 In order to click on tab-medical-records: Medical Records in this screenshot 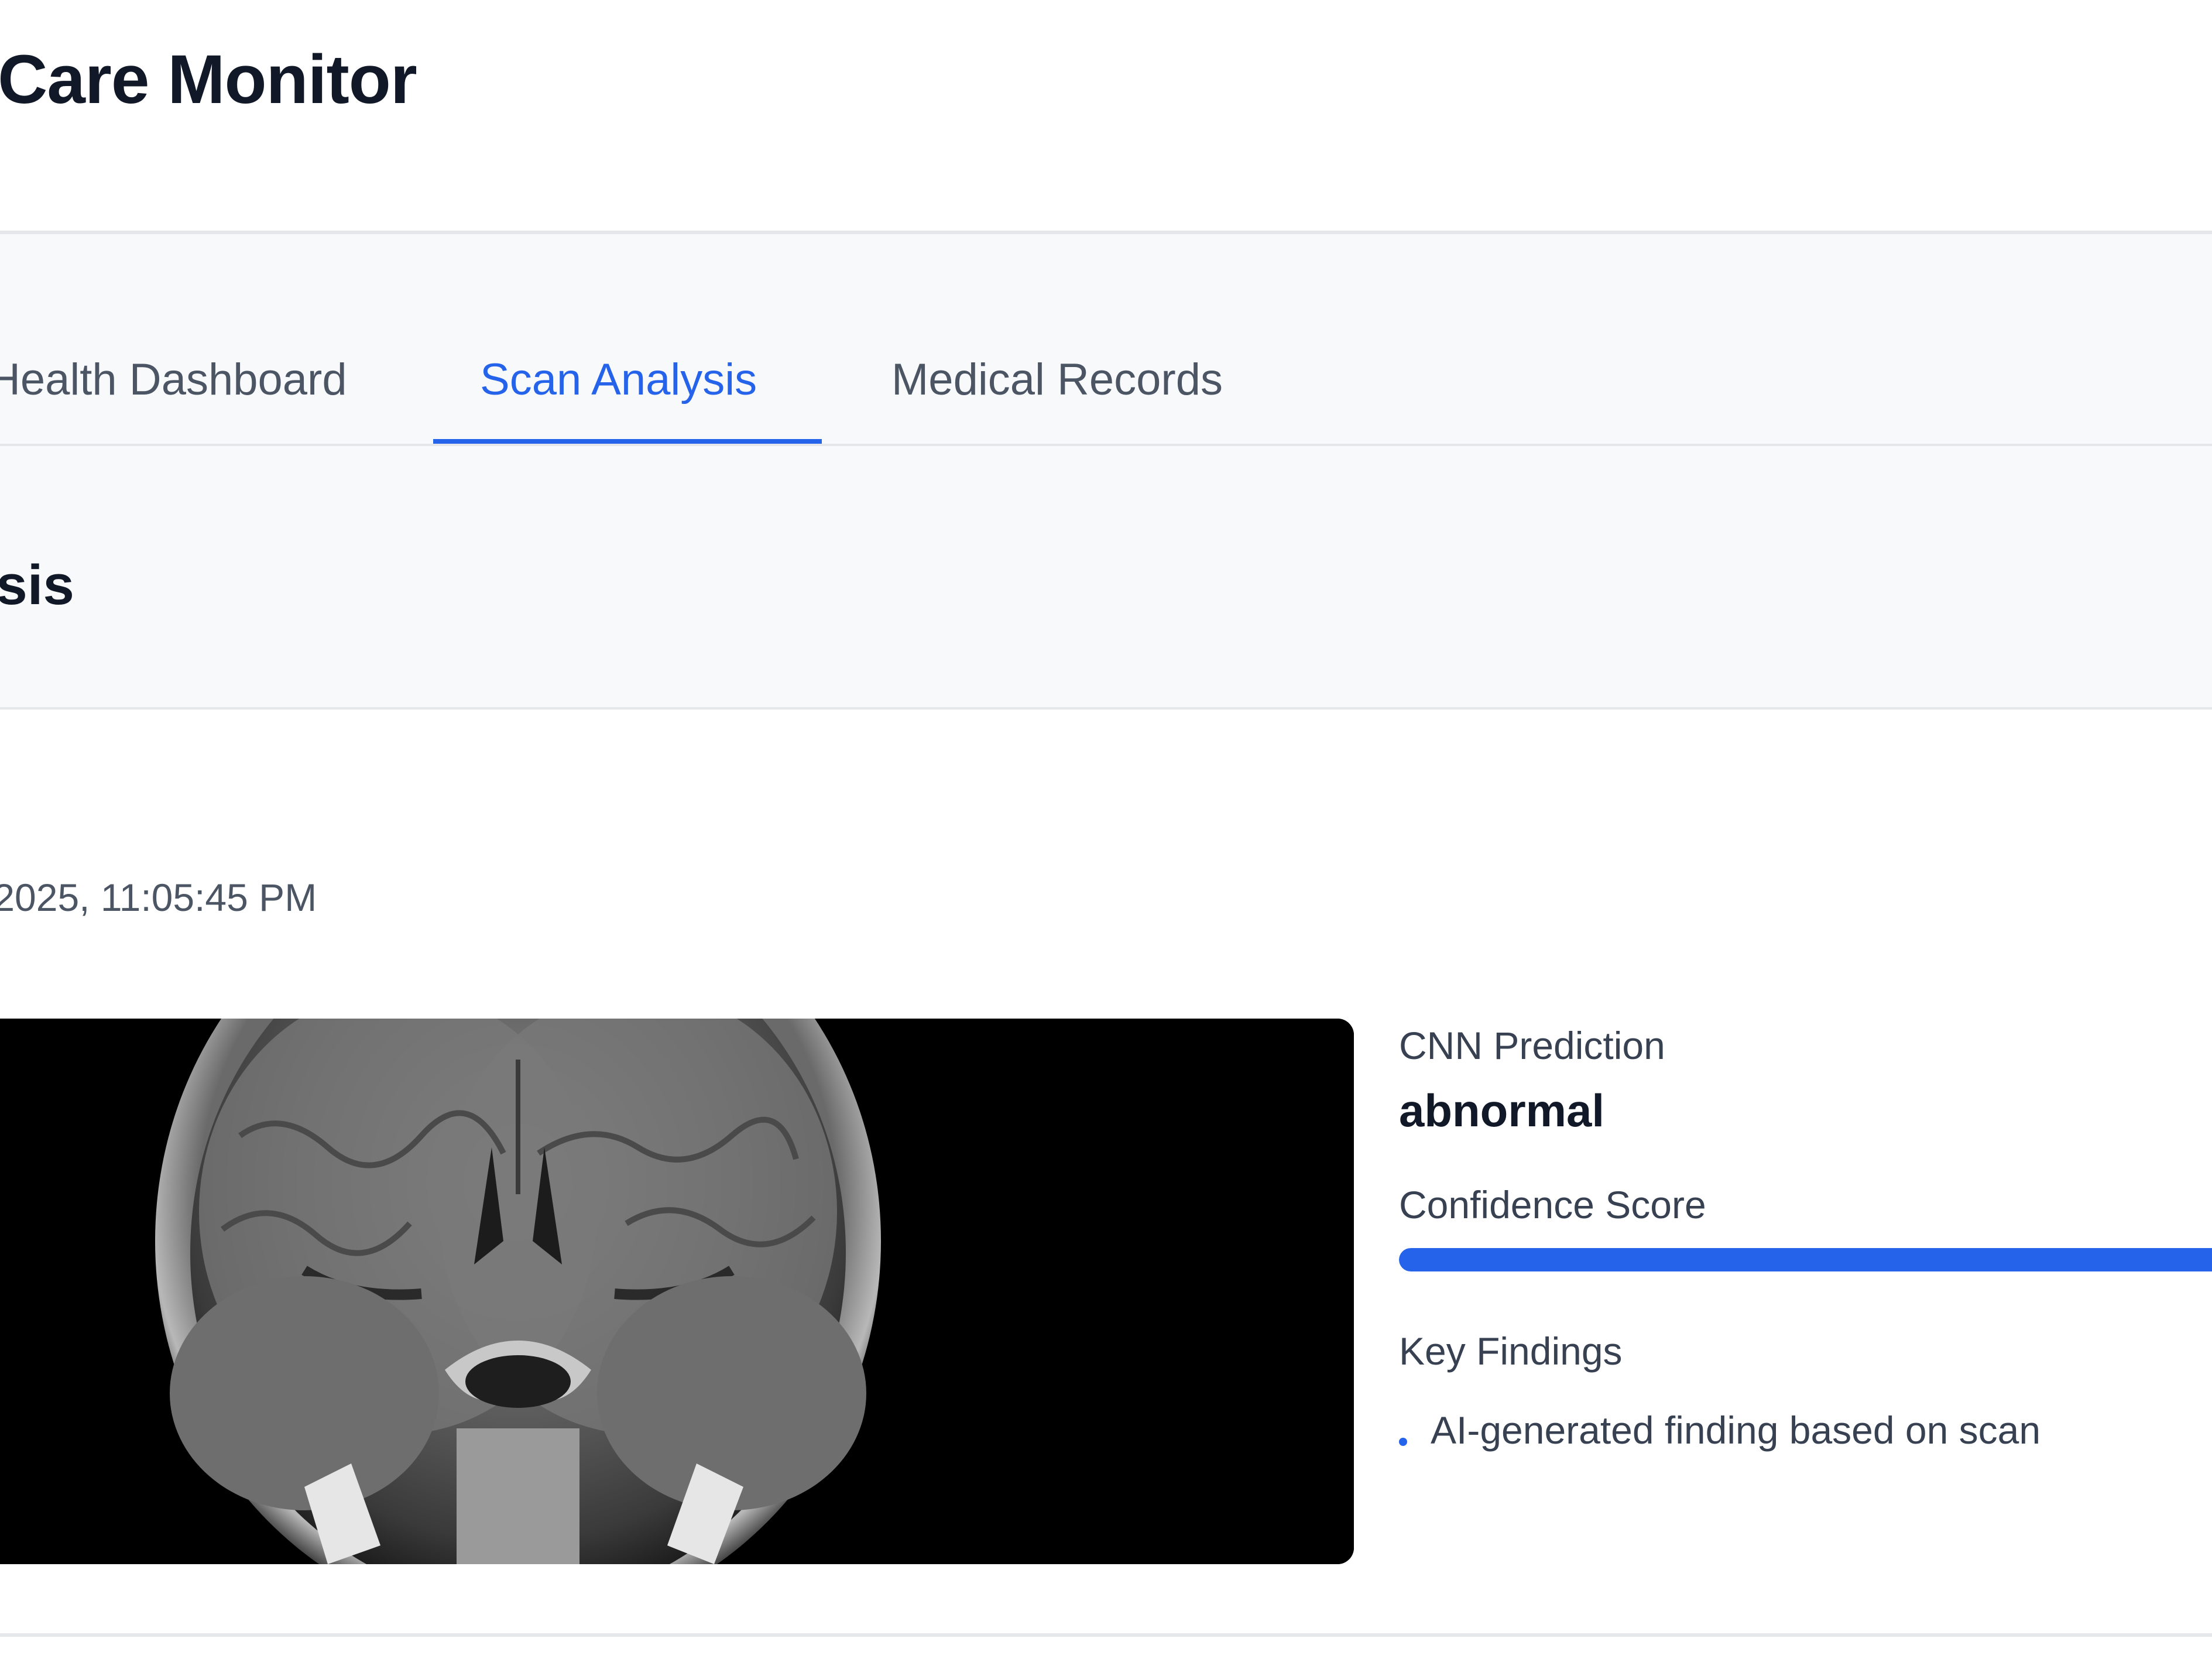, I will do `click(1057, 379)`.